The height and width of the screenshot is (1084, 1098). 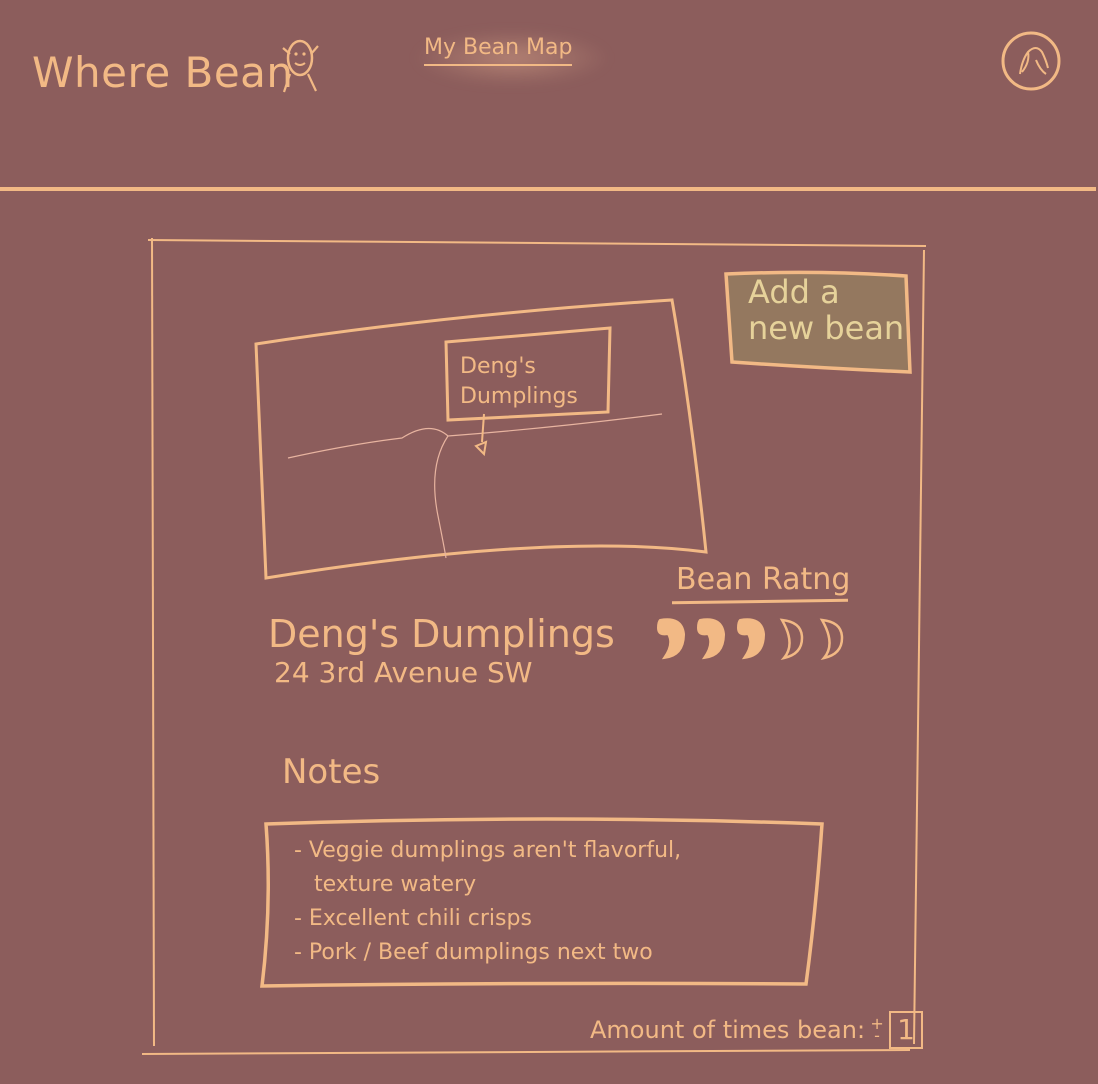 What do you see at coordinates (728, 1030) in the screenshot?
I see `visit-counter-label: Amount of times bean:` at bounding box center [728, 1030].